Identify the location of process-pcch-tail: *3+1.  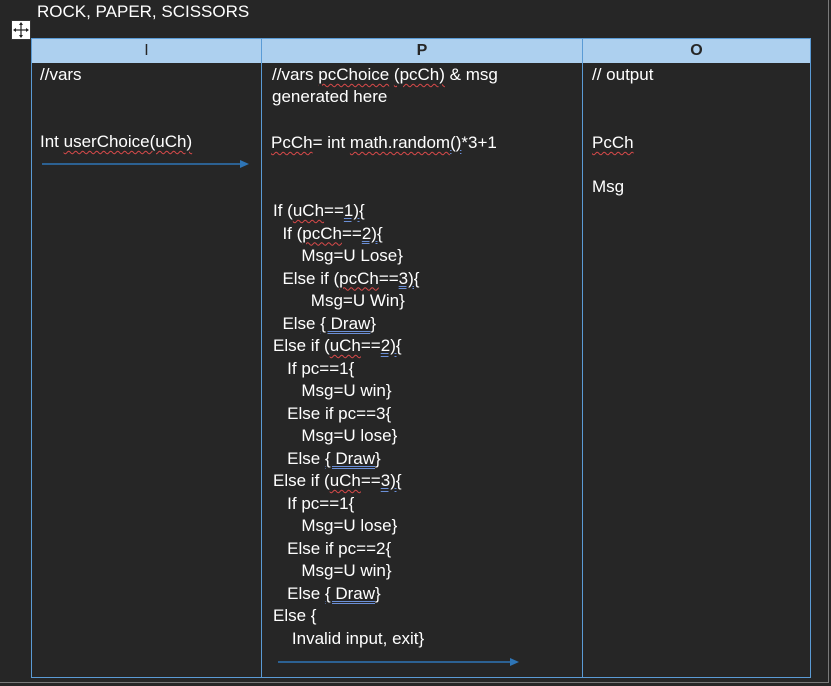
(479, 142).